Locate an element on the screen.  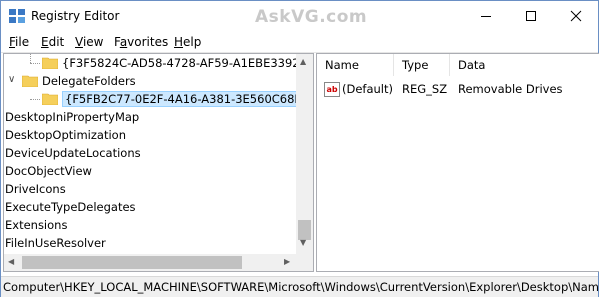
tree-item: DriveIcons is located at coordinates (35, 189).